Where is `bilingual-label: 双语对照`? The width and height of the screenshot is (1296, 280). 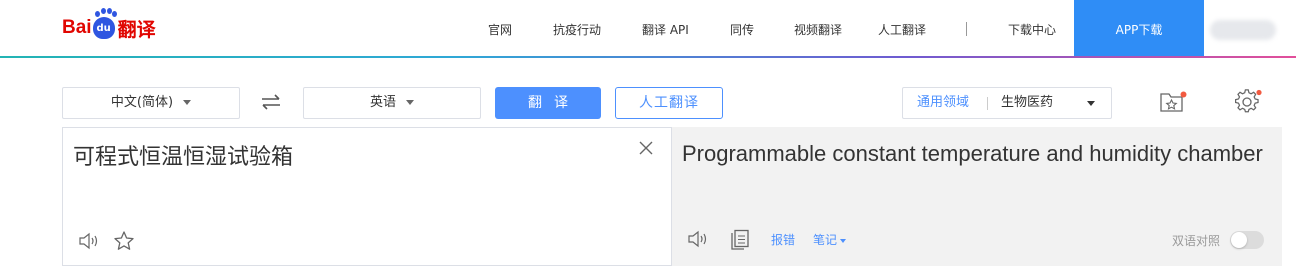 bilingual-label: 双语对照 is located at coordinates (1196, 241).